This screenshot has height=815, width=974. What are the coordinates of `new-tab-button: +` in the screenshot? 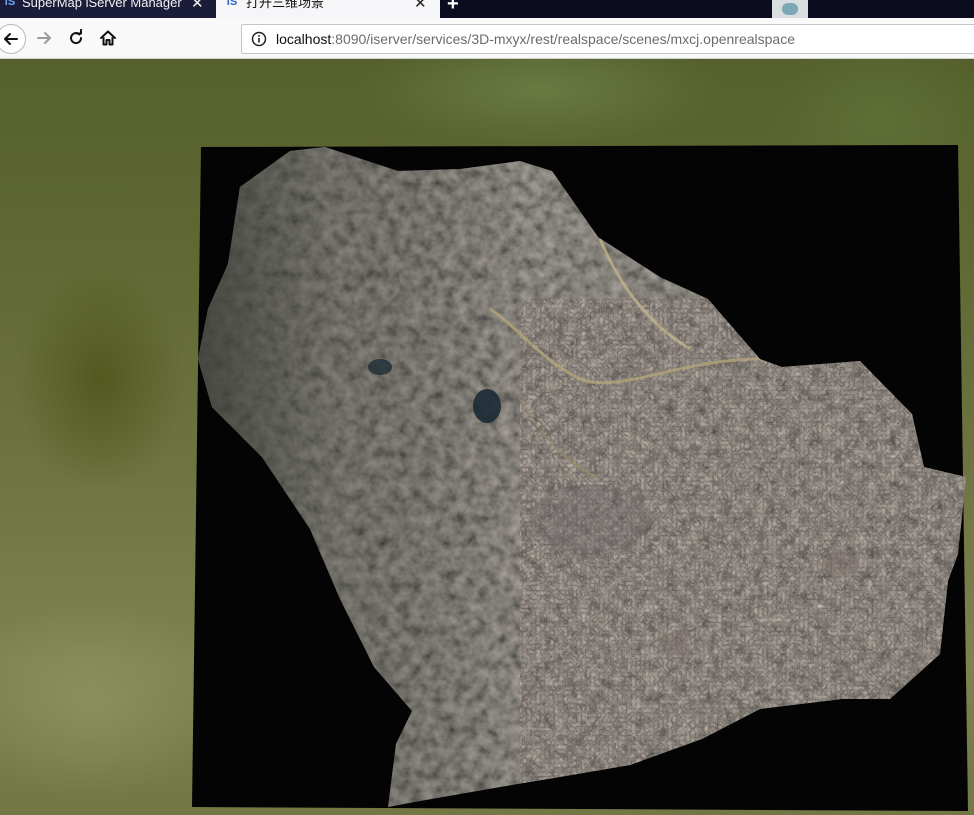 It's located at (453, 7).